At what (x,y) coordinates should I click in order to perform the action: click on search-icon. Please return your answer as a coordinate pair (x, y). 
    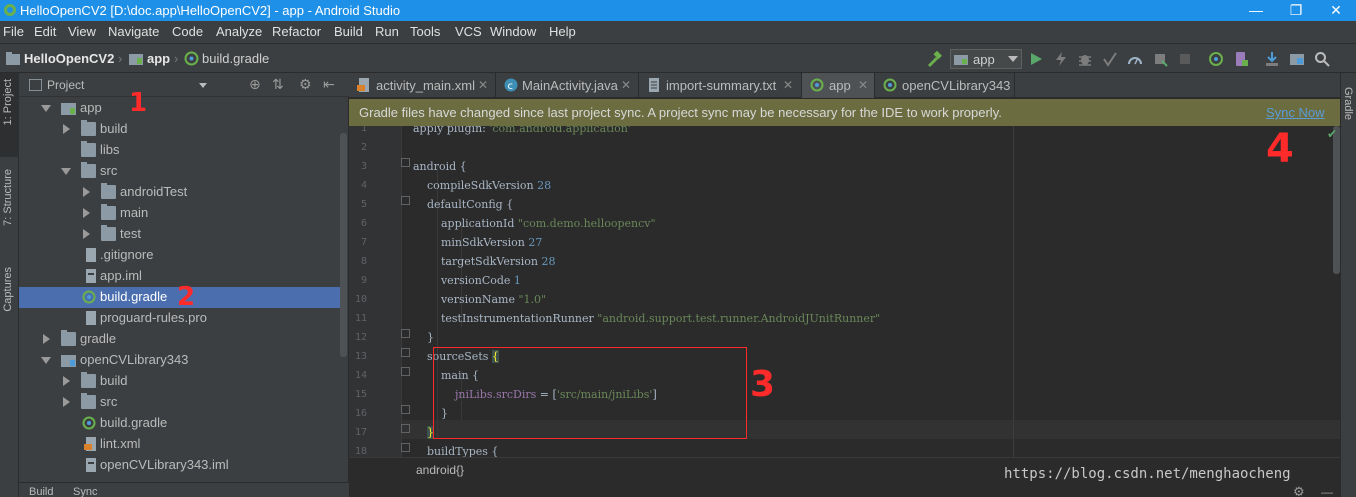
    Looking at the image, I should click on (1322, 59).